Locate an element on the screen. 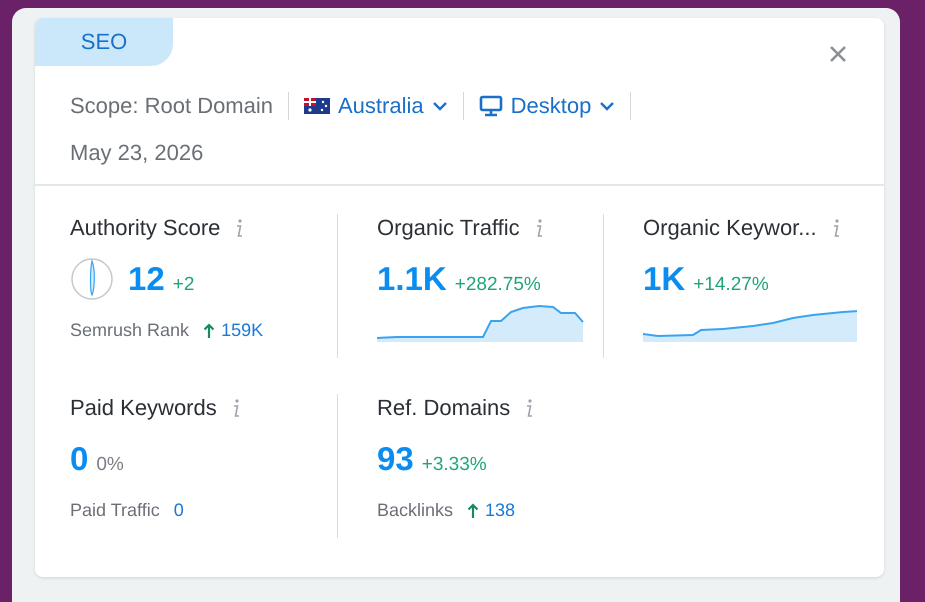 The height and width of the screenshot is (602, 925). metric-value: 12 is located at coordinates (146, 279).